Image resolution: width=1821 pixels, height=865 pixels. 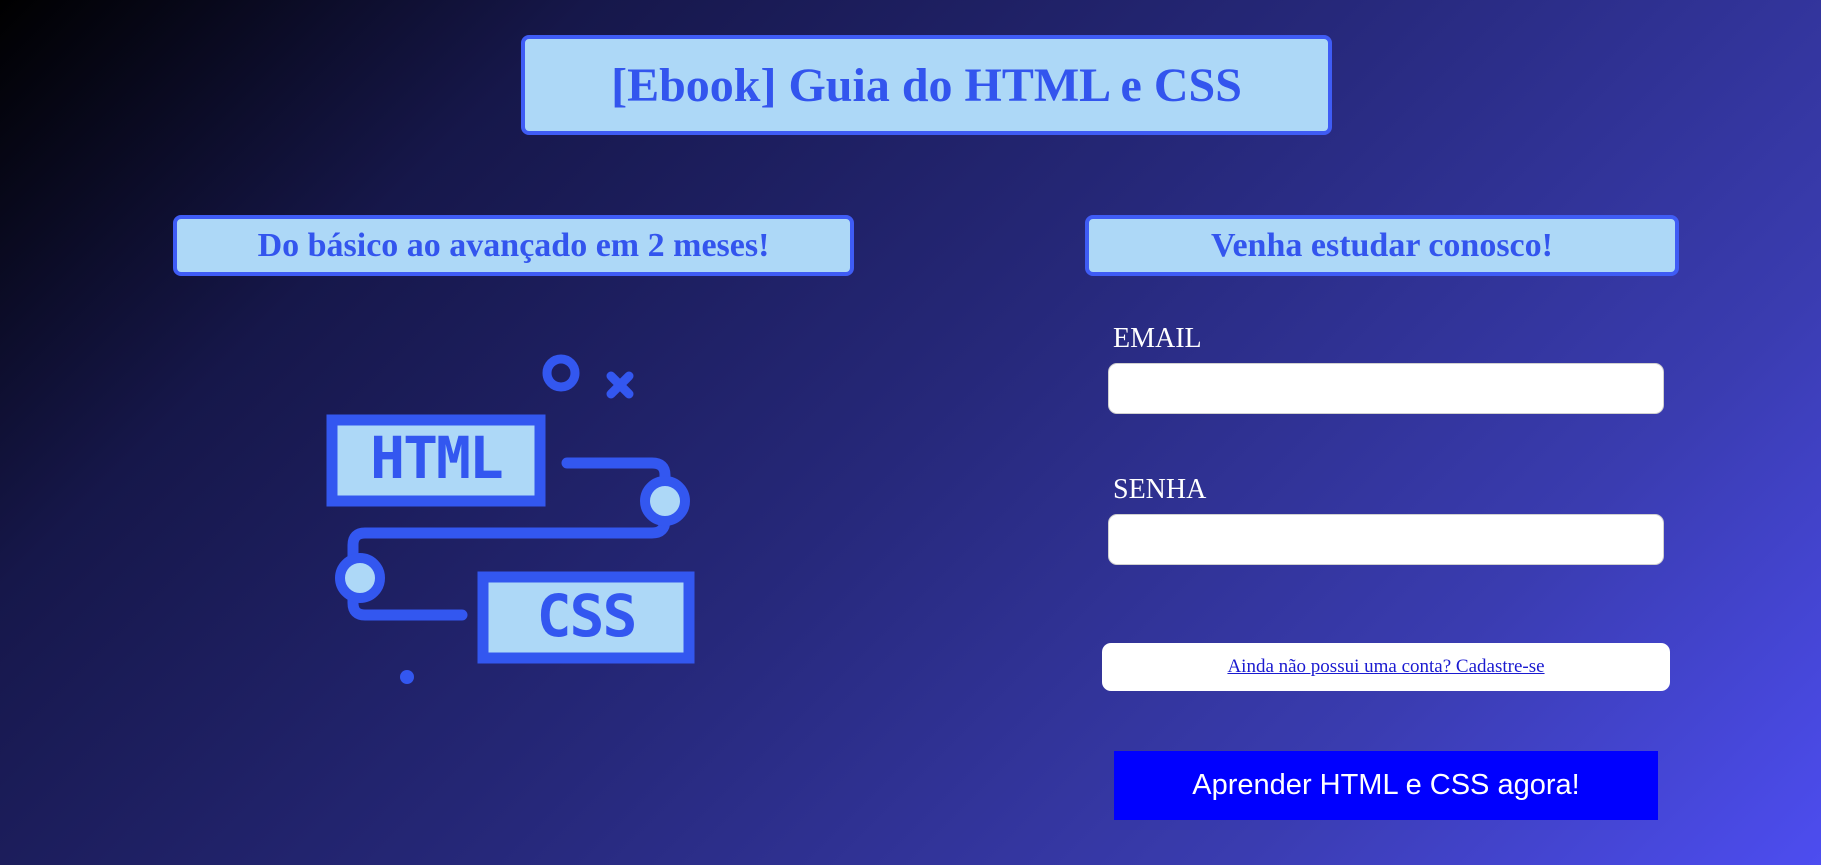 I want to click on x-mark-icon, so click(x=620, y=385).